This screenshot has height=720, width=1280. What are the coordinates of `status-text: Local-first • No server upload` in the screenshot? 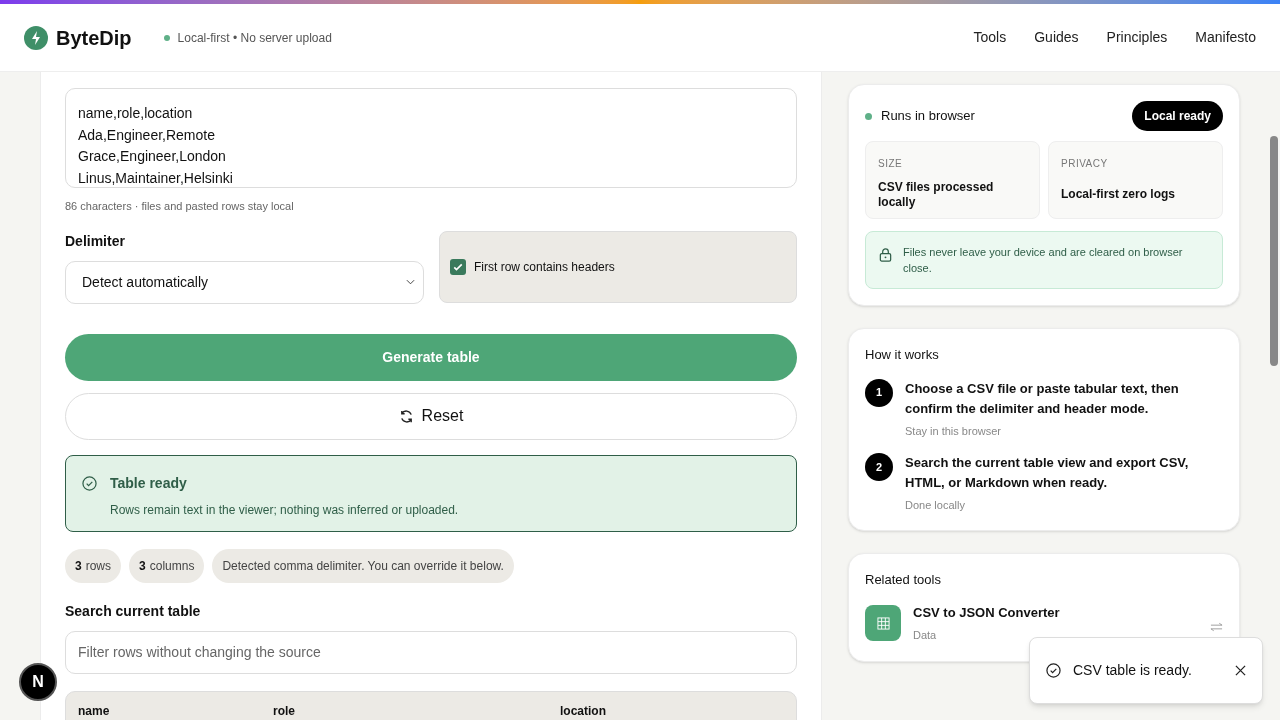 It's located at (254, 38).